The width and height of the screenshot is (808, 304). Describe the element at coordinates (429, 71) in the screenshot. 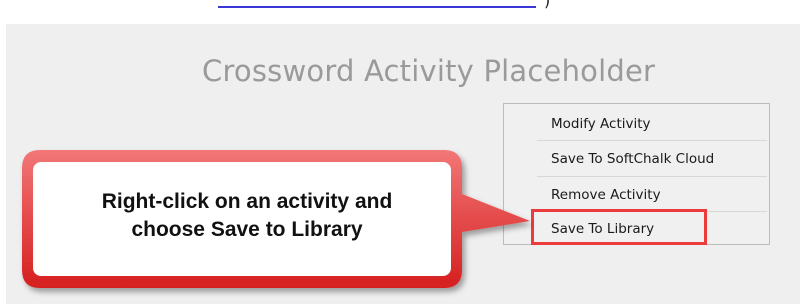

I see `placeholder-title: Crossword Activity Placeholder` at that location.